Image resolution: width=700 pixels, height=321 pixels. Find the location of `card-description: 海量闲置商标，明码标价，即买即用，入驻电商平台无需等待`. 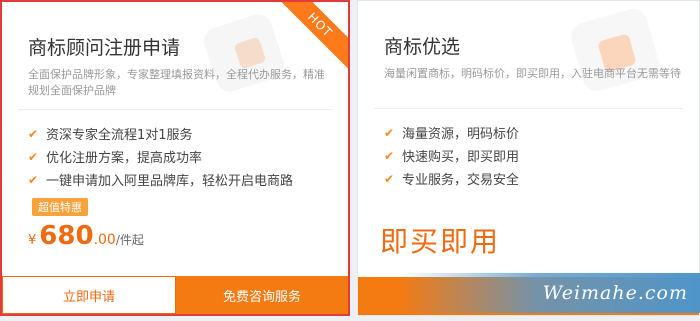

card-description: 海量闲置商标，明码标价，即买即用，入驻电商平台无需等待 is located at coordinates (532, 73).